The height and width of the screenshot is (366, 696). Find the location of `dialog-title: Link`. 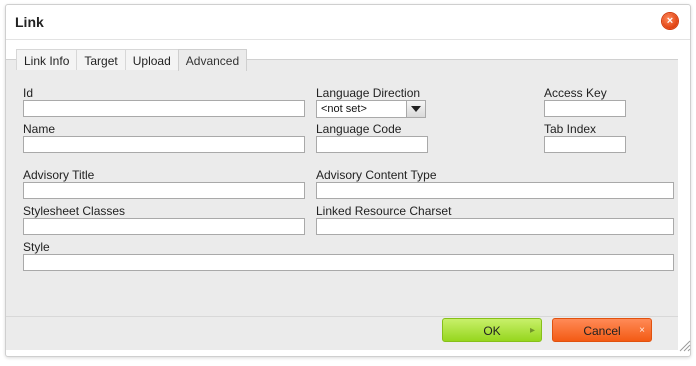

dialog-title: Link is located at coordinates (29, 22).